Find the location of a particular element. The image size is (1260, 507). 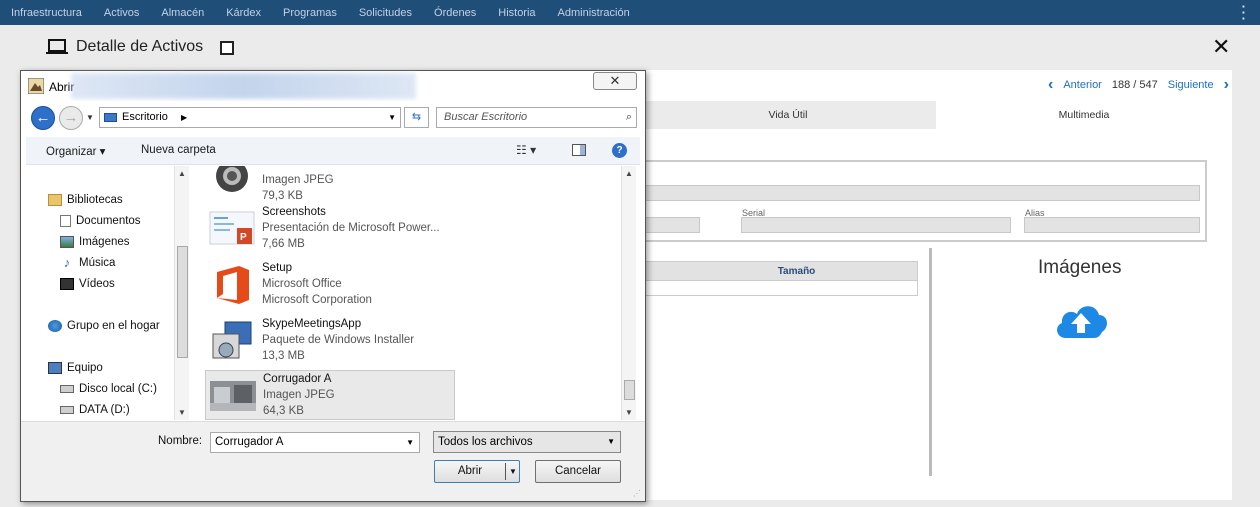

open-button: Abrir ▼ is located at coordinates (477, 471).